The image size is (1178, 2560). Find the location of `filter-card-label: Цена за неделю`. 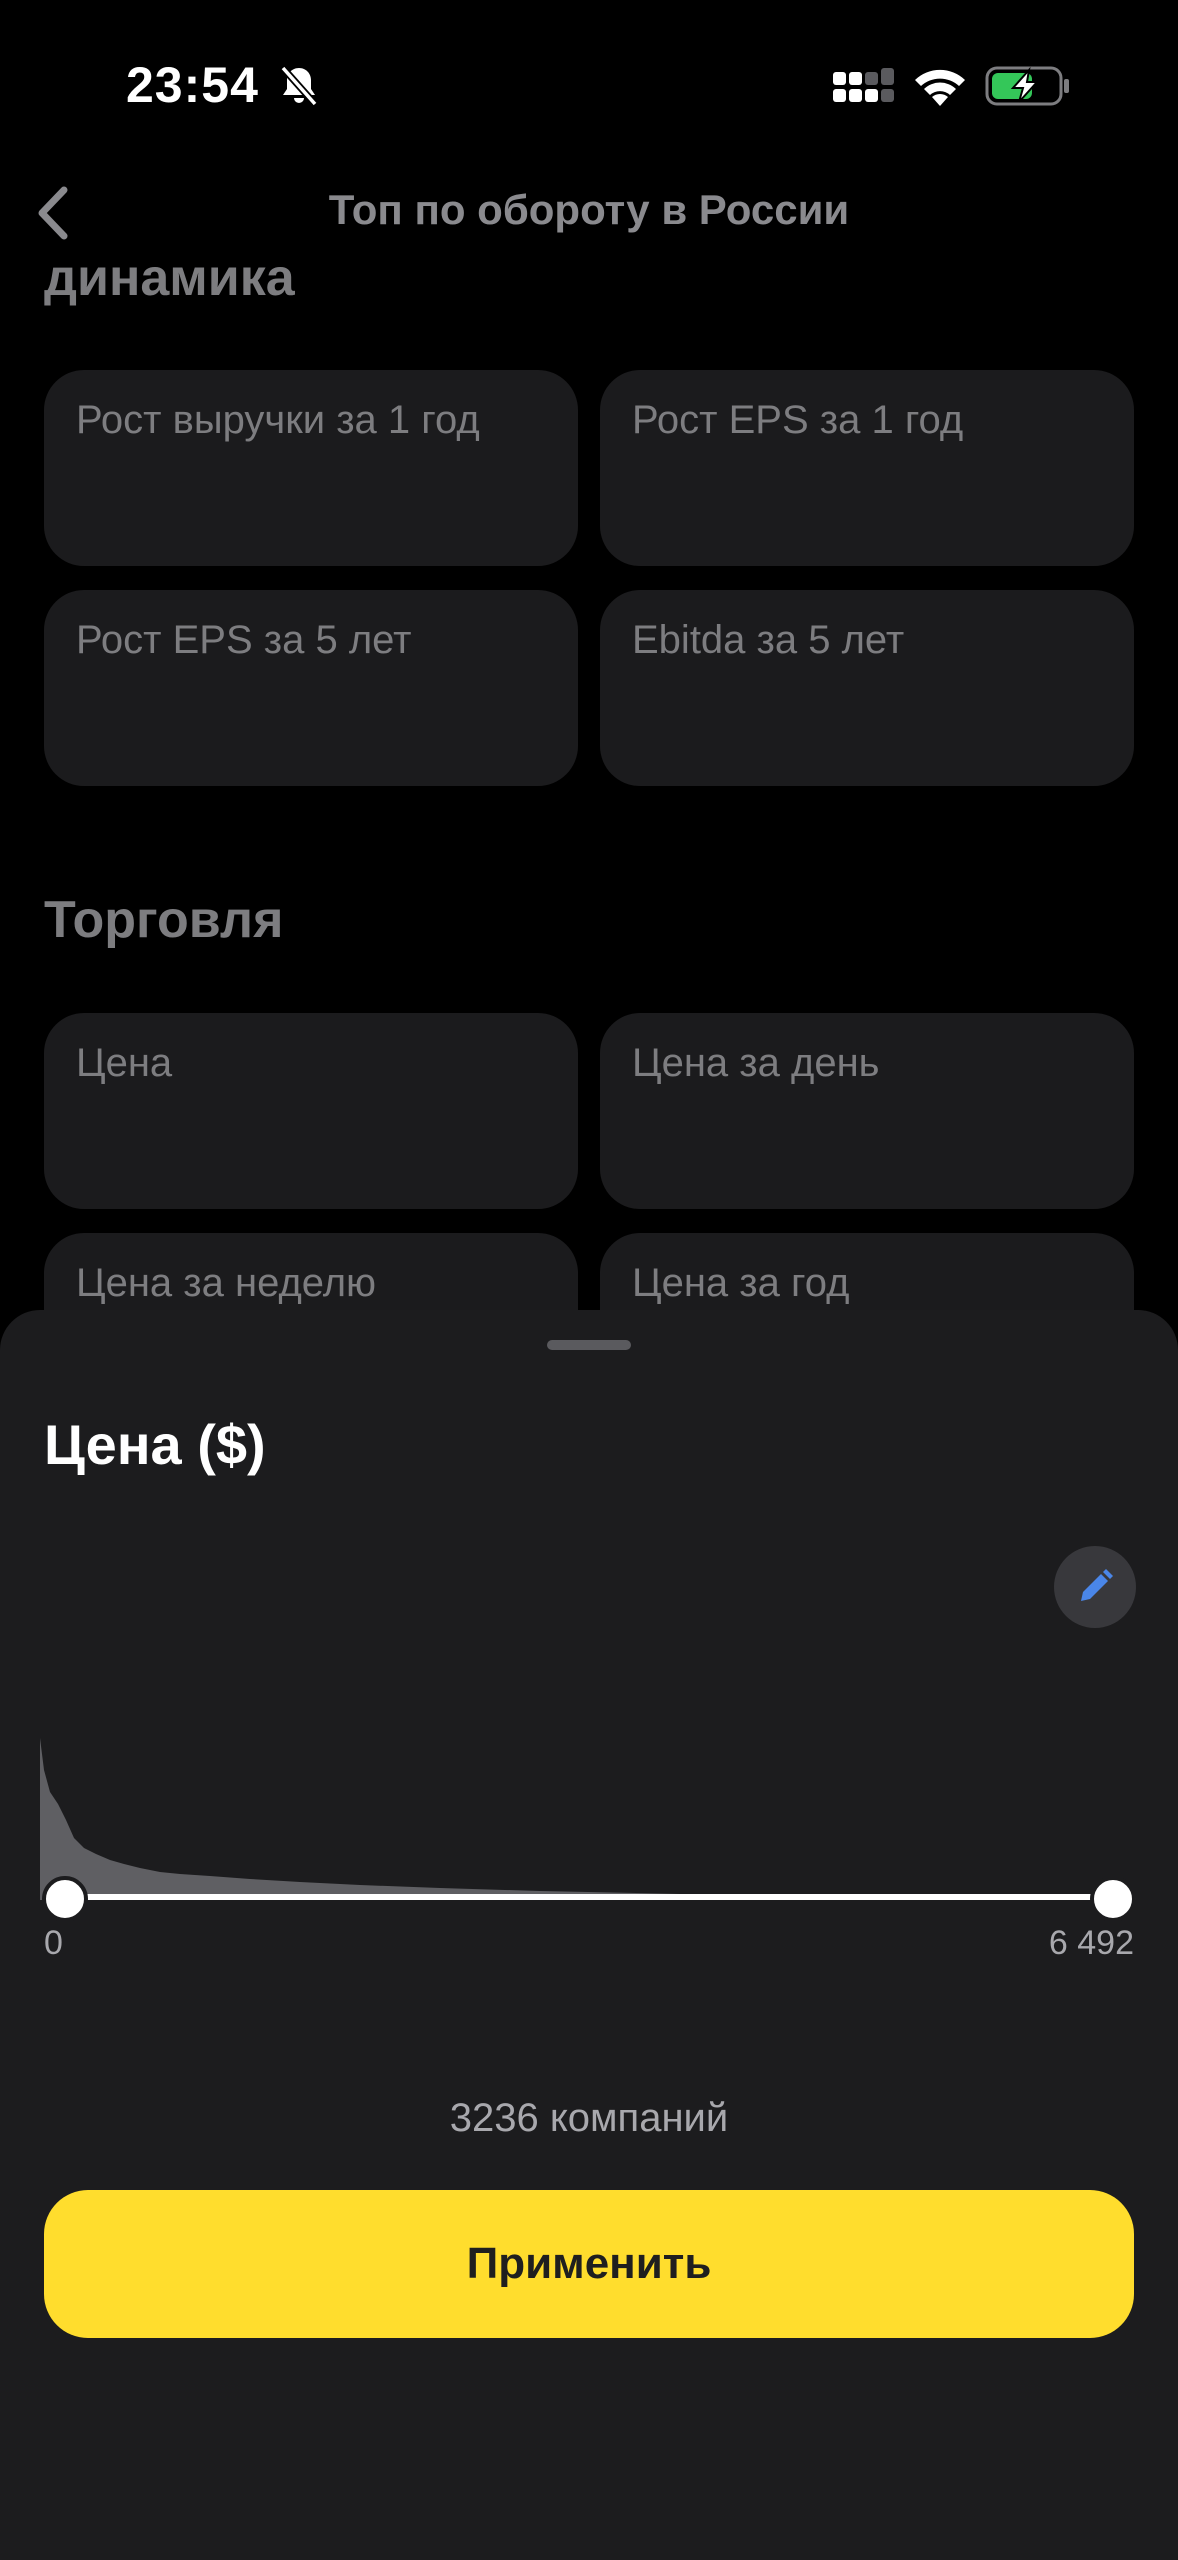

filter-card-label: Цена за неделю is located at coordinates (226, 1283).